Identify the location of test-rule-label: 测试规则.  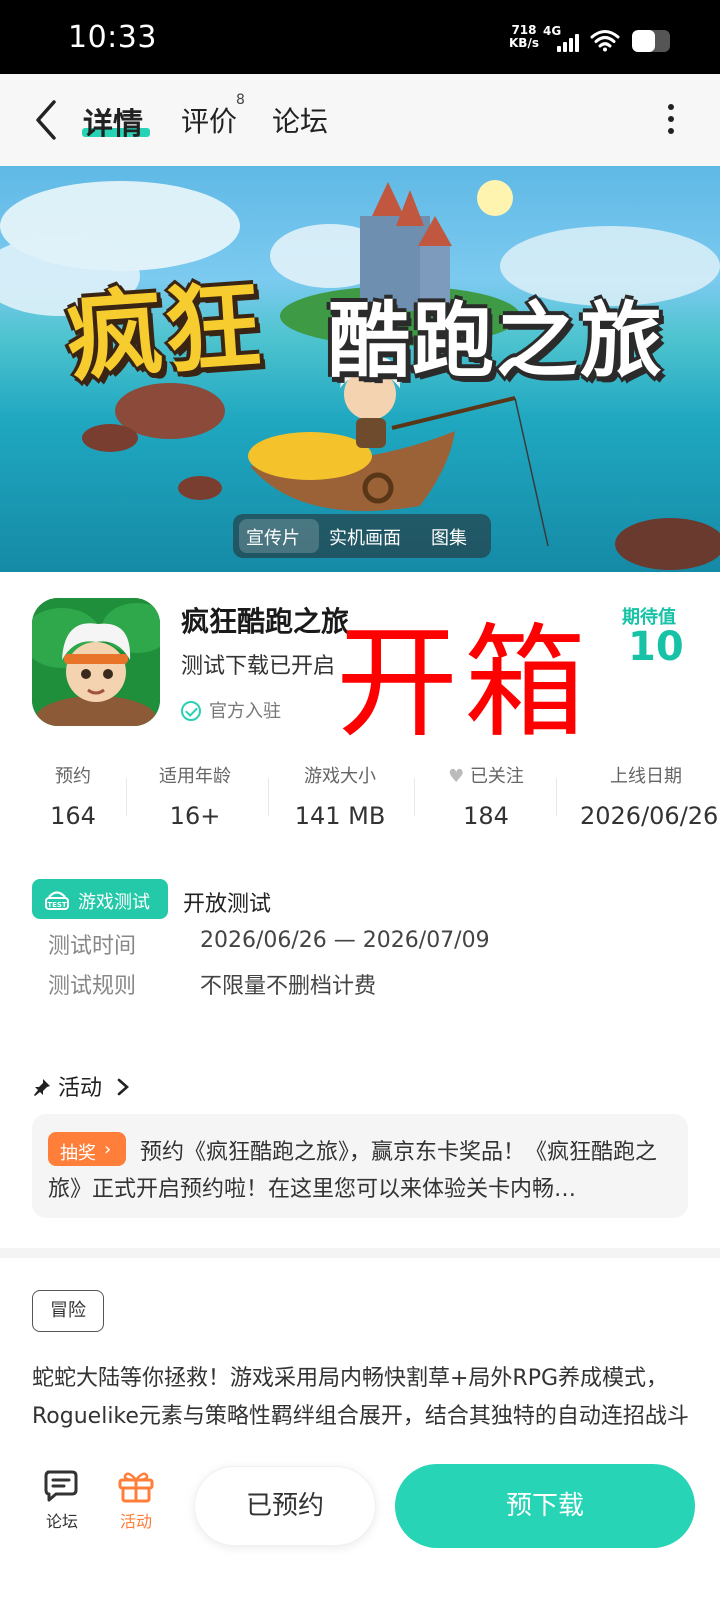
(92, 986).